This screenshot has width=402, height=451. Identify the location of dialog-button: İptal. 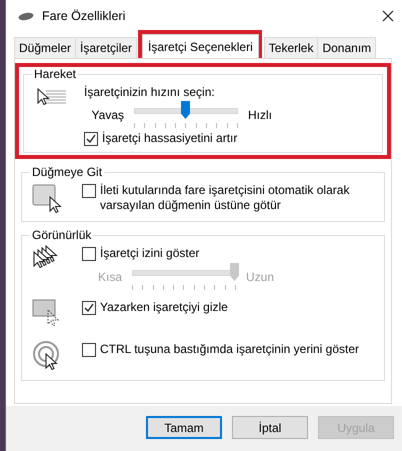
(270, 427).